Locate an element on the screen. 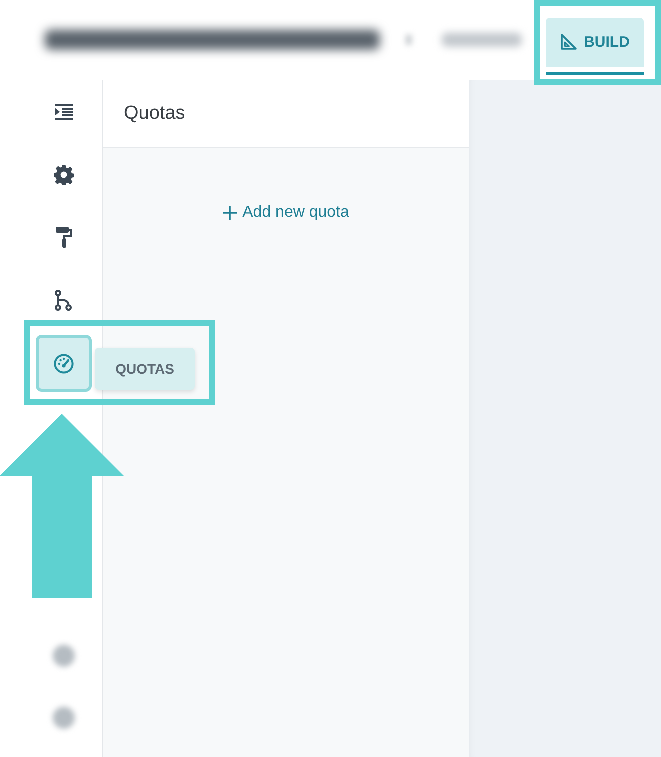 The height and width of the screenshot is (757, 661). build-tab: BUILD is located at coordinates (595, 46).